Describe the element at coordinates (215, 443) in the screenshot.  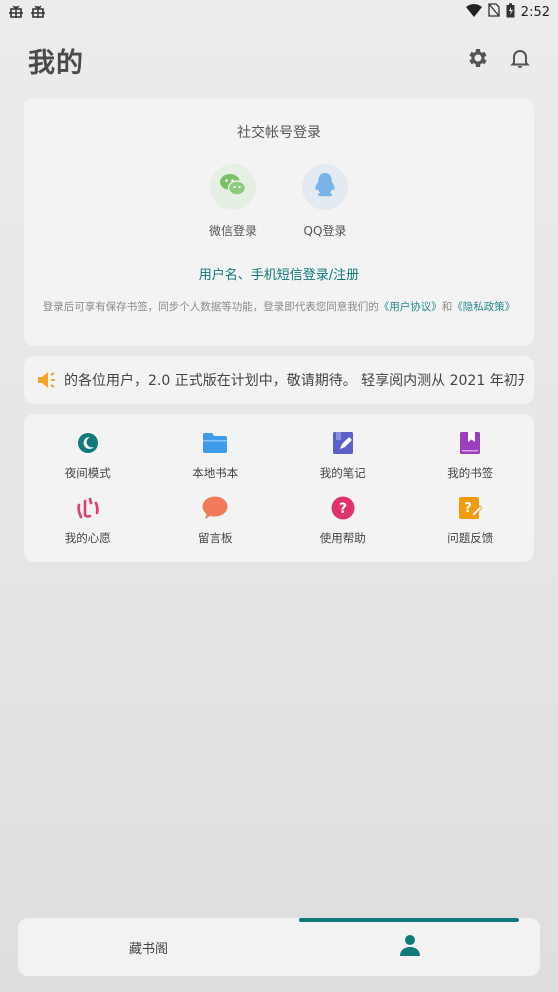
I see `folder-icon` at that location.